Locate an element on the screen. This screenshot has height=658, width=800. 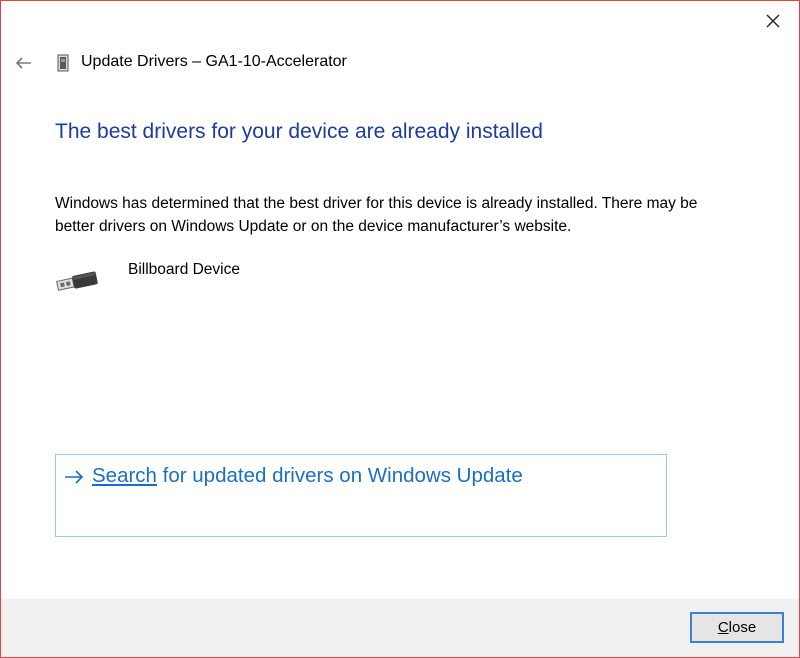
close-button-accesskey: C is located at coordinates (723, 627).